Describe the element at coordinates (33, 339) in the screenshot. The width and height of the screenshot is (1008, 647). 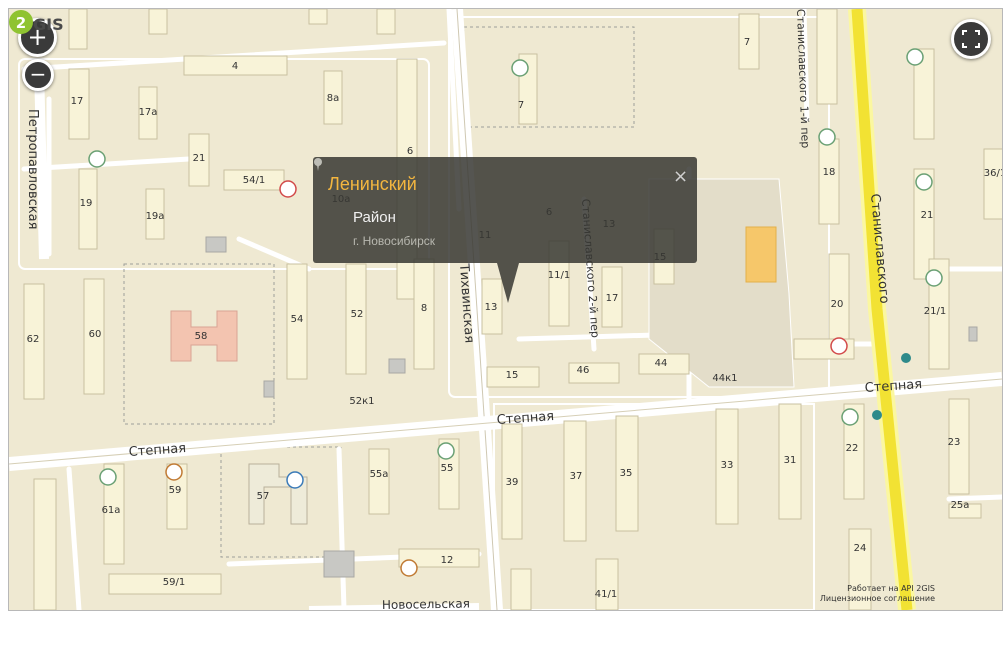
I see `house-number: 62` at that location.